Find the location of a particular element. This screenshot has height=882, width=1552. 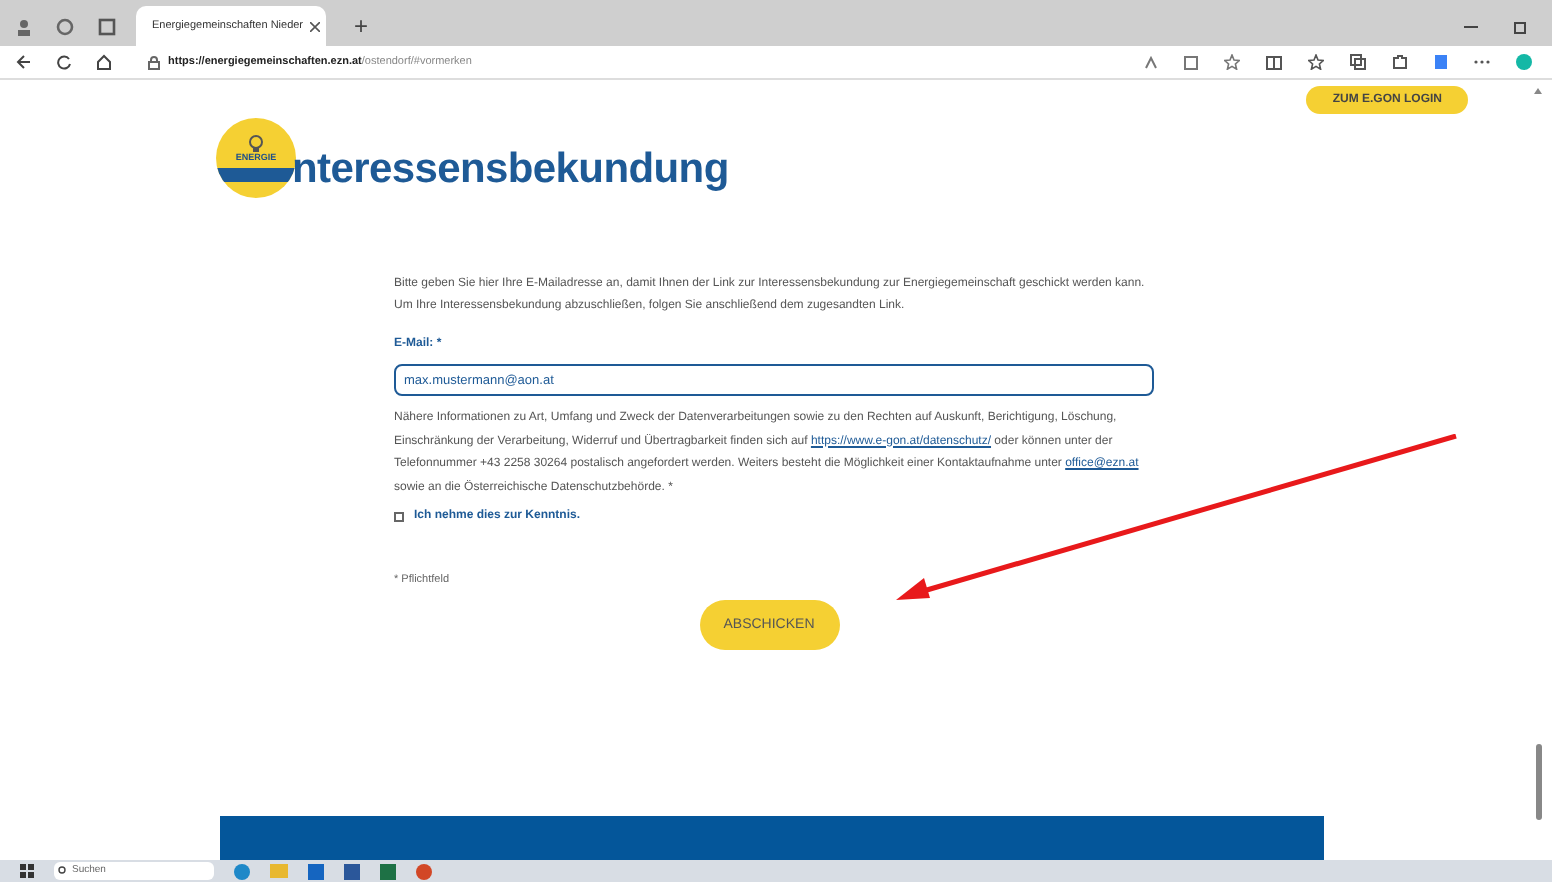

restore-icon is located at coordinates (1521, 26).